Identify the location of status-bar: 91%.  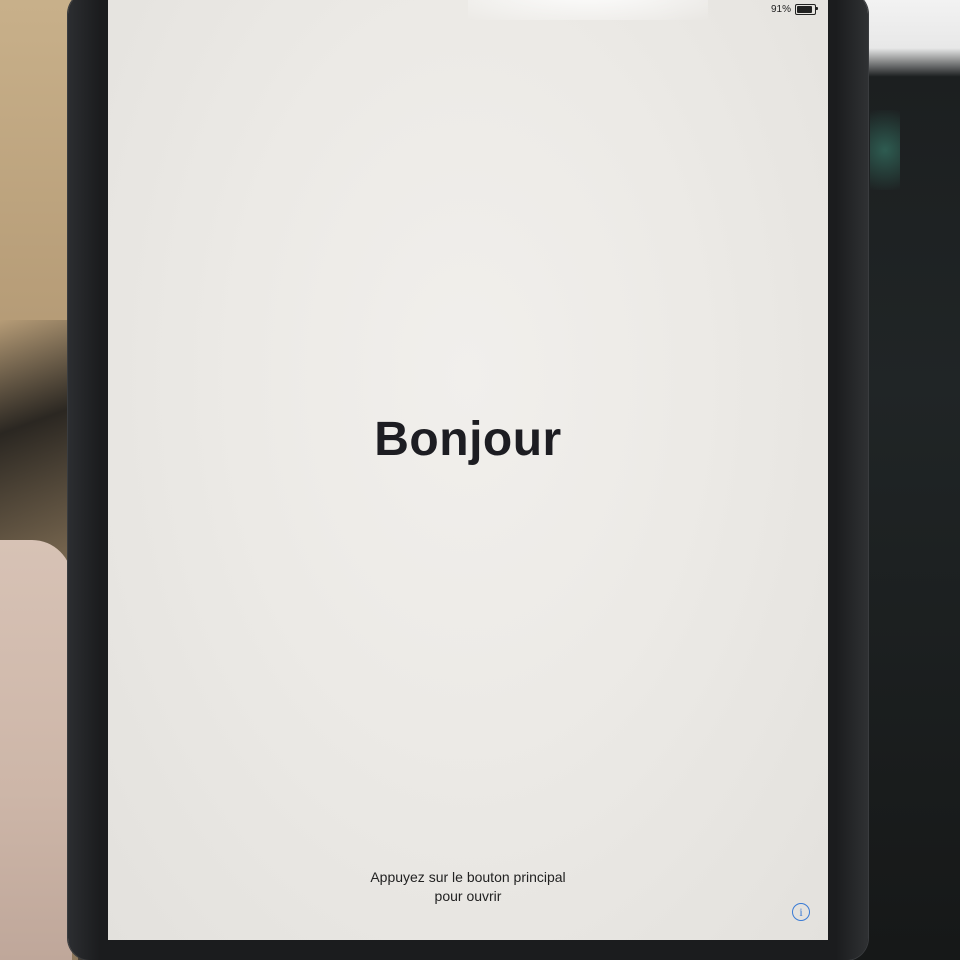
(794, 9).